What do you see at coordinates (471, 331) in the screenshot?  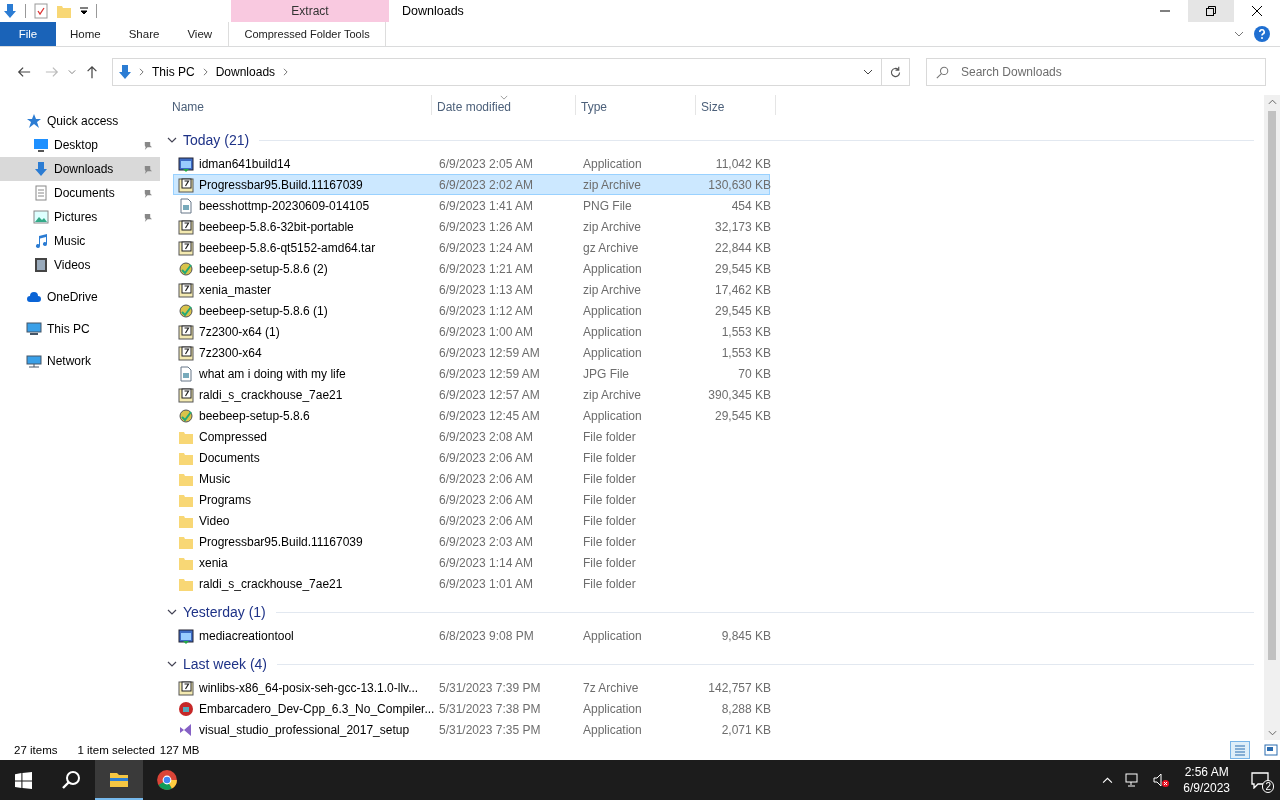 I see `file-row: 7z2300-x64 (1) 6/9/2023 1:00 AM Application 1,553 KB` at bounding box center [471, 331].